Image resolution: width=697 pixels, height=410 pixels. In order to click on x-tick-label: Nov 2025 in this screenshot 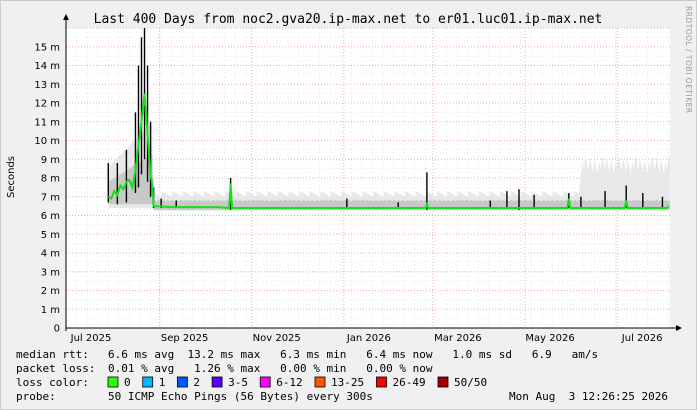, I will do `click(277, 338)`.